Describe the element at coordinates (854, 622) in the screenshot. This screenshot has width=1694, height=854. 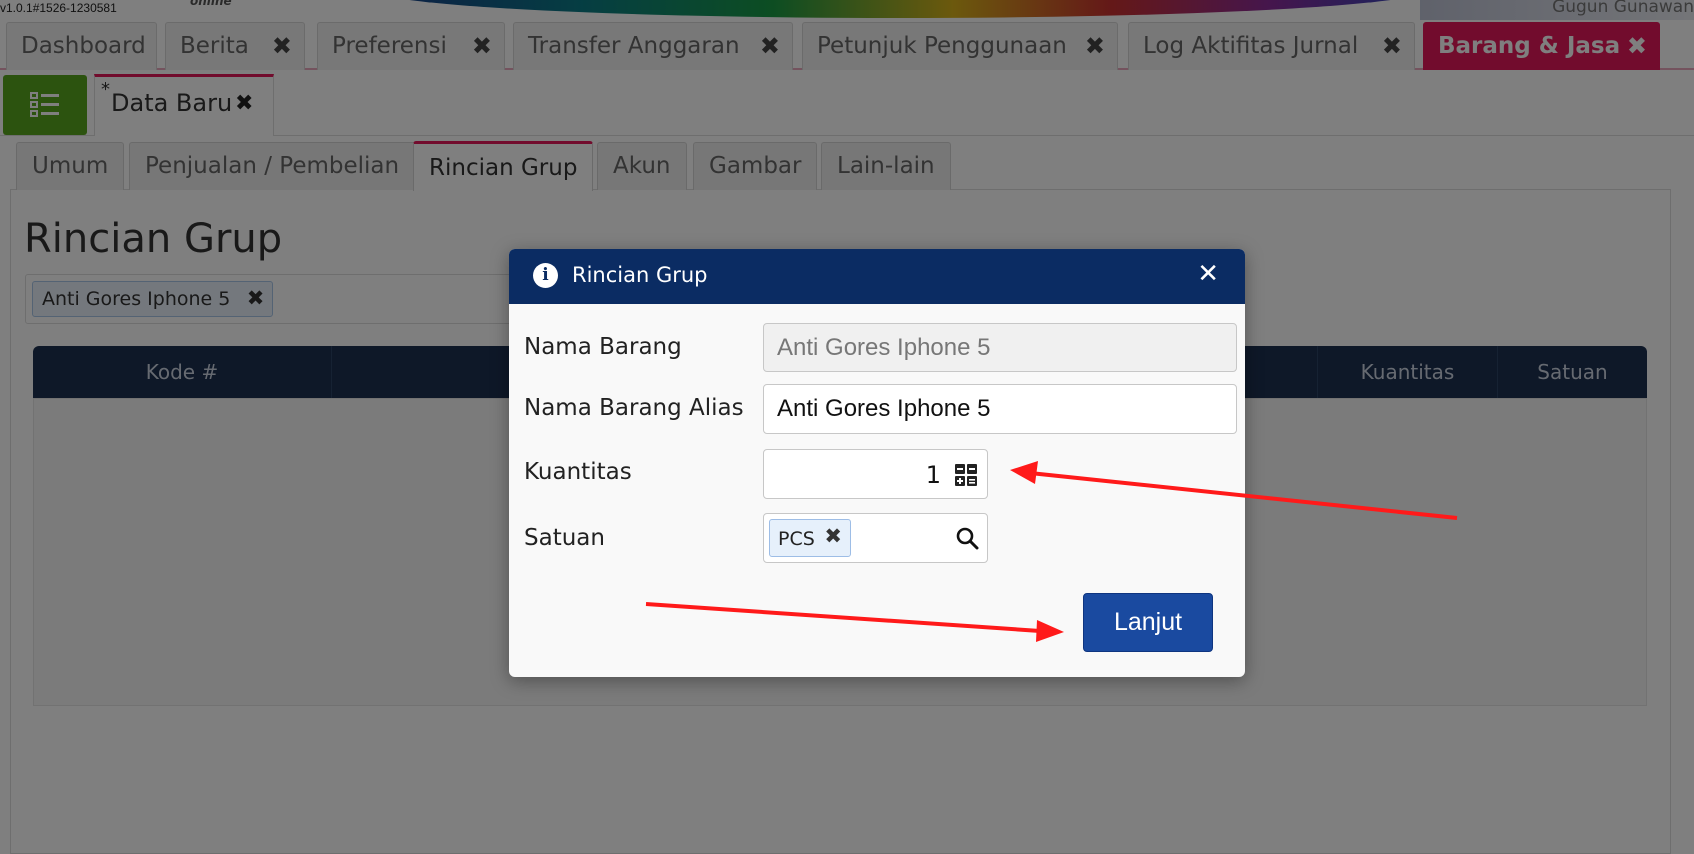
I see `arrow-to-lanjut` at that location.